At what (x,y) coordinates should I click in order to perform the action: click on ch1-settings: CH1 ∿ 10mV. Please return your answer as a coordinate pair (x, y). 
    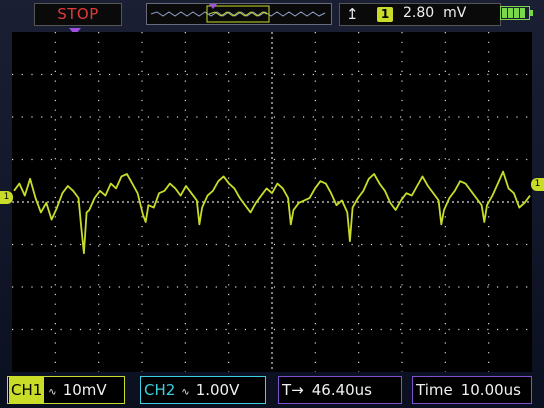
    Looking at the image, I should click on (66, 390).